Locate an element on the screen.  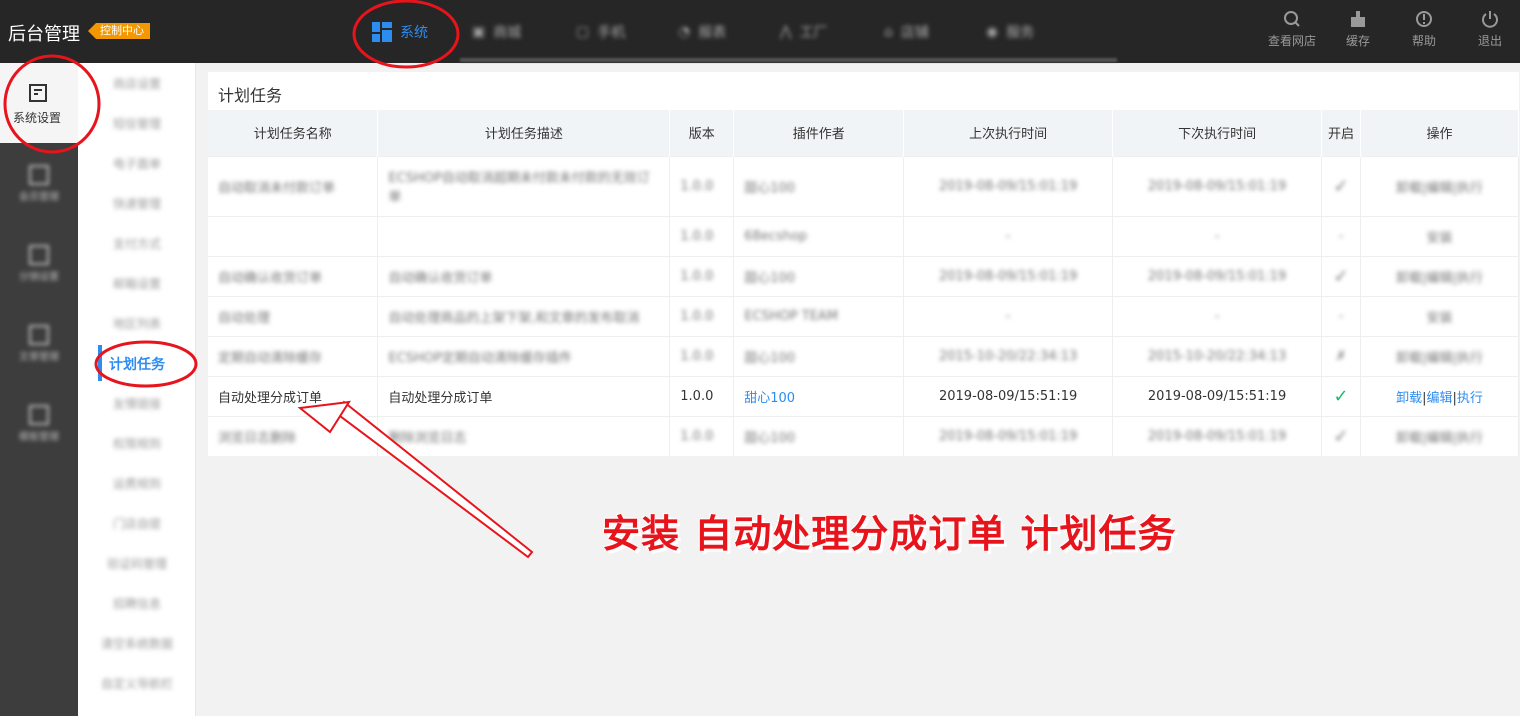
subnav-item: 短信管理 is located at coordinates (137, 123).